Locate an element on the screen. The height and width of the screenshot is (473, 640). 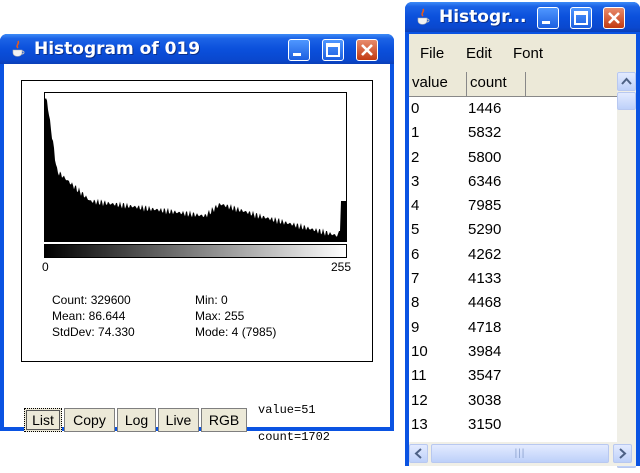
column-header-value: value is located at coordinates (430, 82).